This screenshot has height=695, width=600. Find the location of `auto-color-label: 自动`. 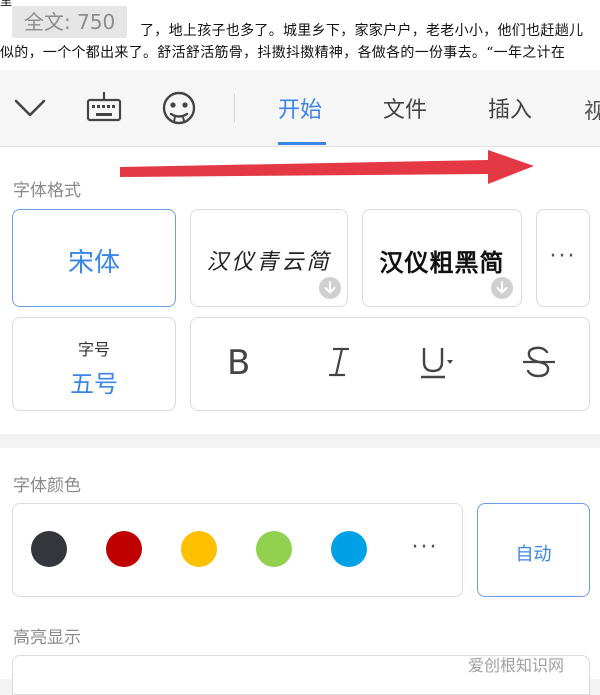

auto-color-label: 自动 is located at coordinates (533, 554).